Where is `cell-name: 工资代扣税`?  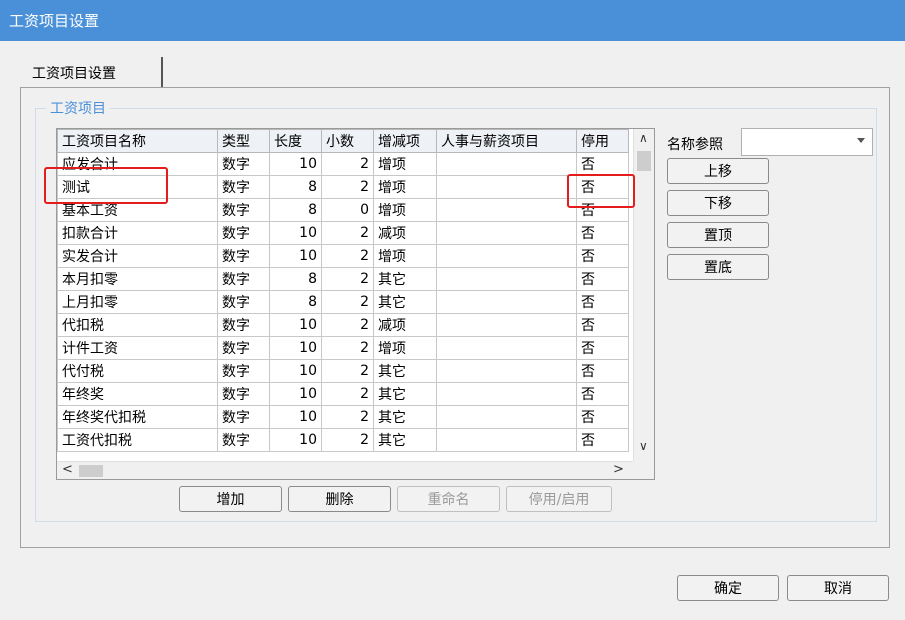
cell-name: 工资代扣税 is located at coordinates (137, 440).